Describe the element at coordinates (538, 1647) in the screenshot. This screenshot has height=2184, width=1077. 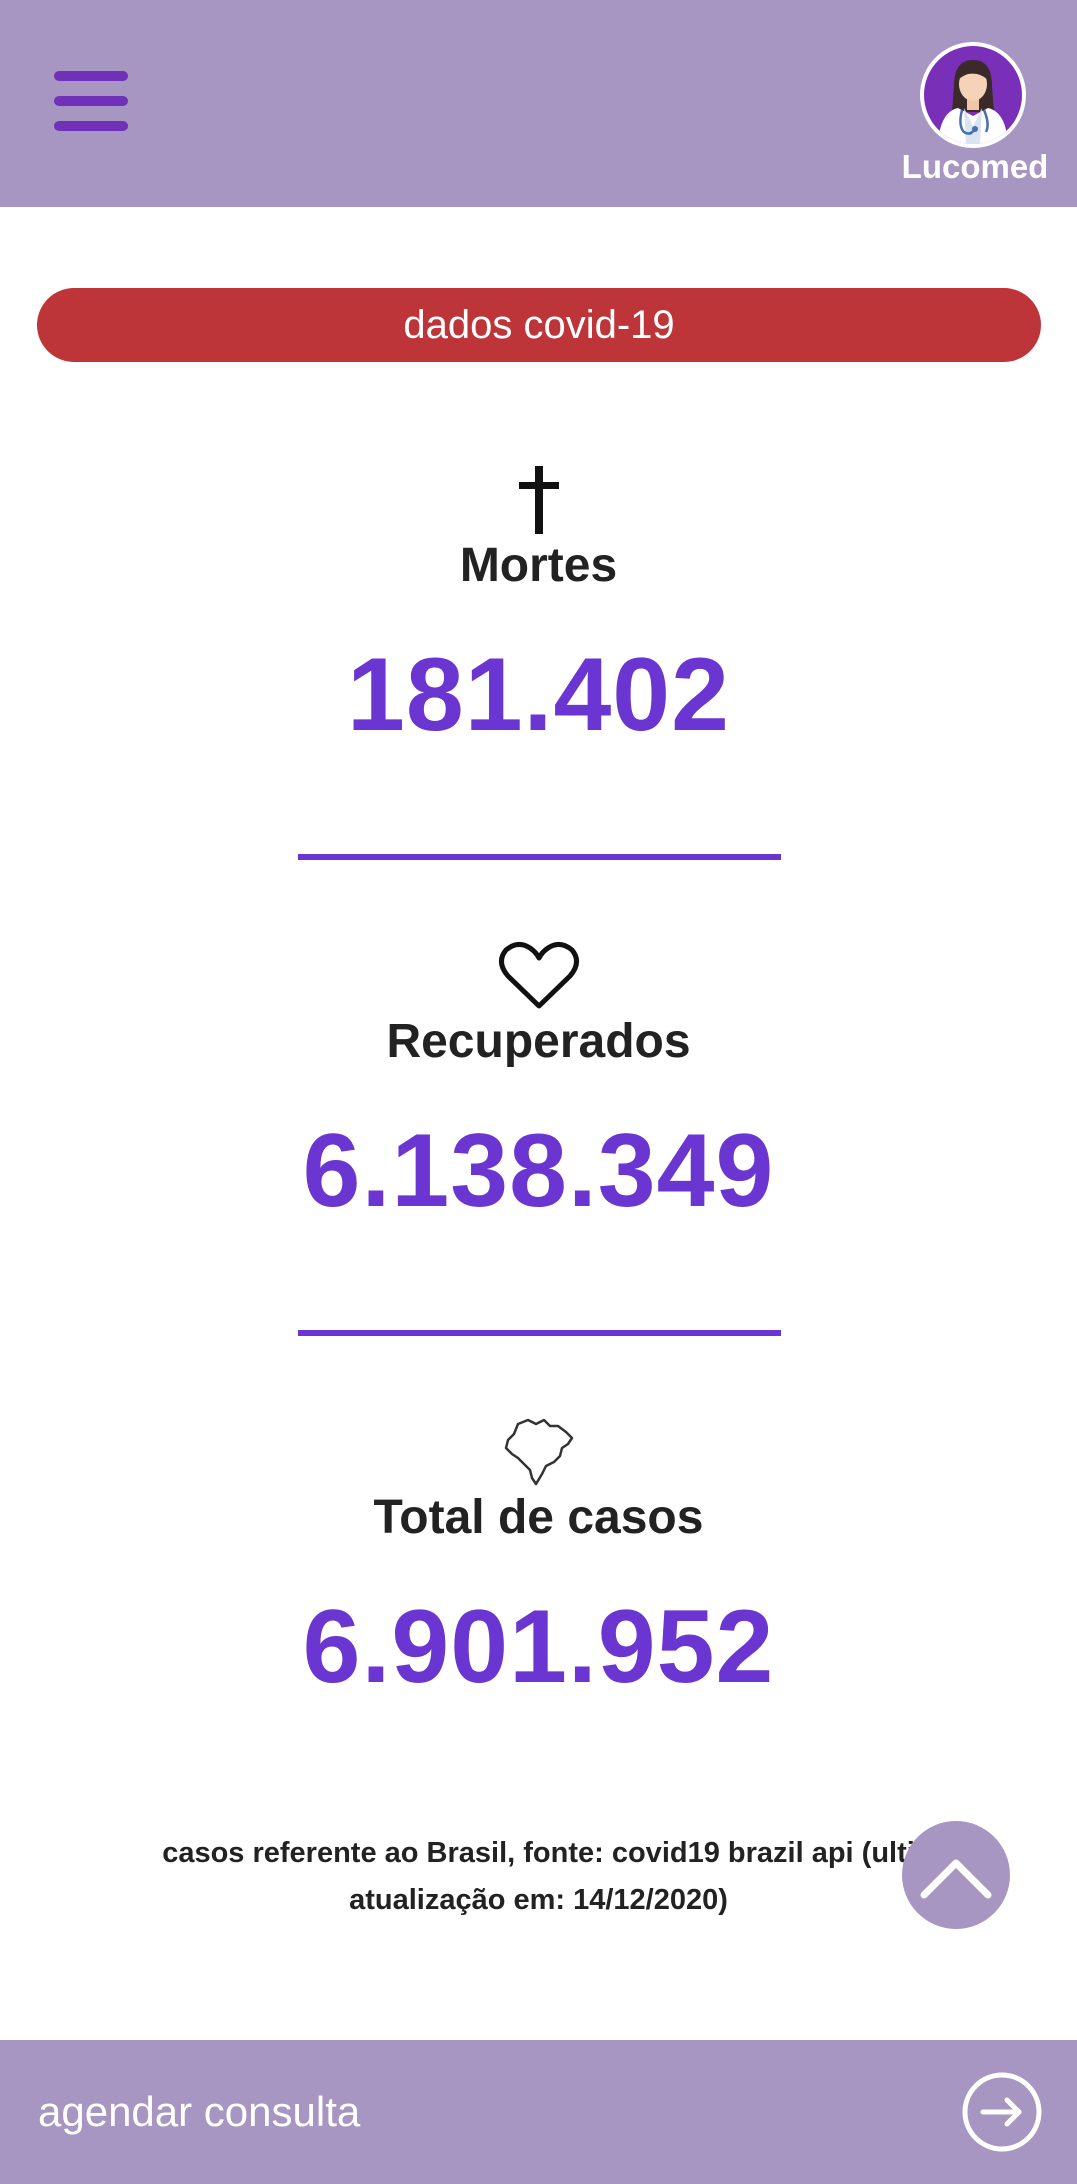
I see `stat-value-total-cases: 6.901.952` at that location.